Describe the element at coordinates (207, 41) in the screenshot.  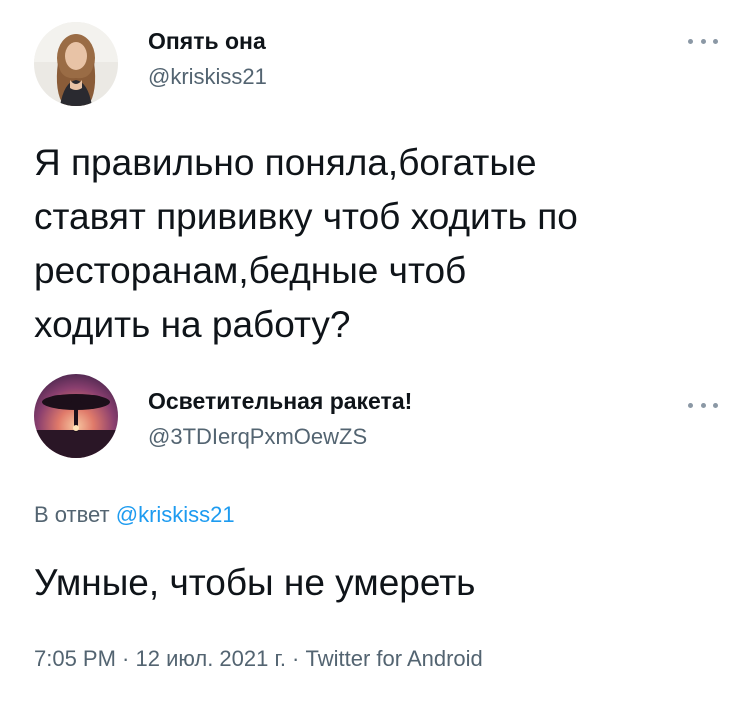
I see `display-name: Опять она` at that location.